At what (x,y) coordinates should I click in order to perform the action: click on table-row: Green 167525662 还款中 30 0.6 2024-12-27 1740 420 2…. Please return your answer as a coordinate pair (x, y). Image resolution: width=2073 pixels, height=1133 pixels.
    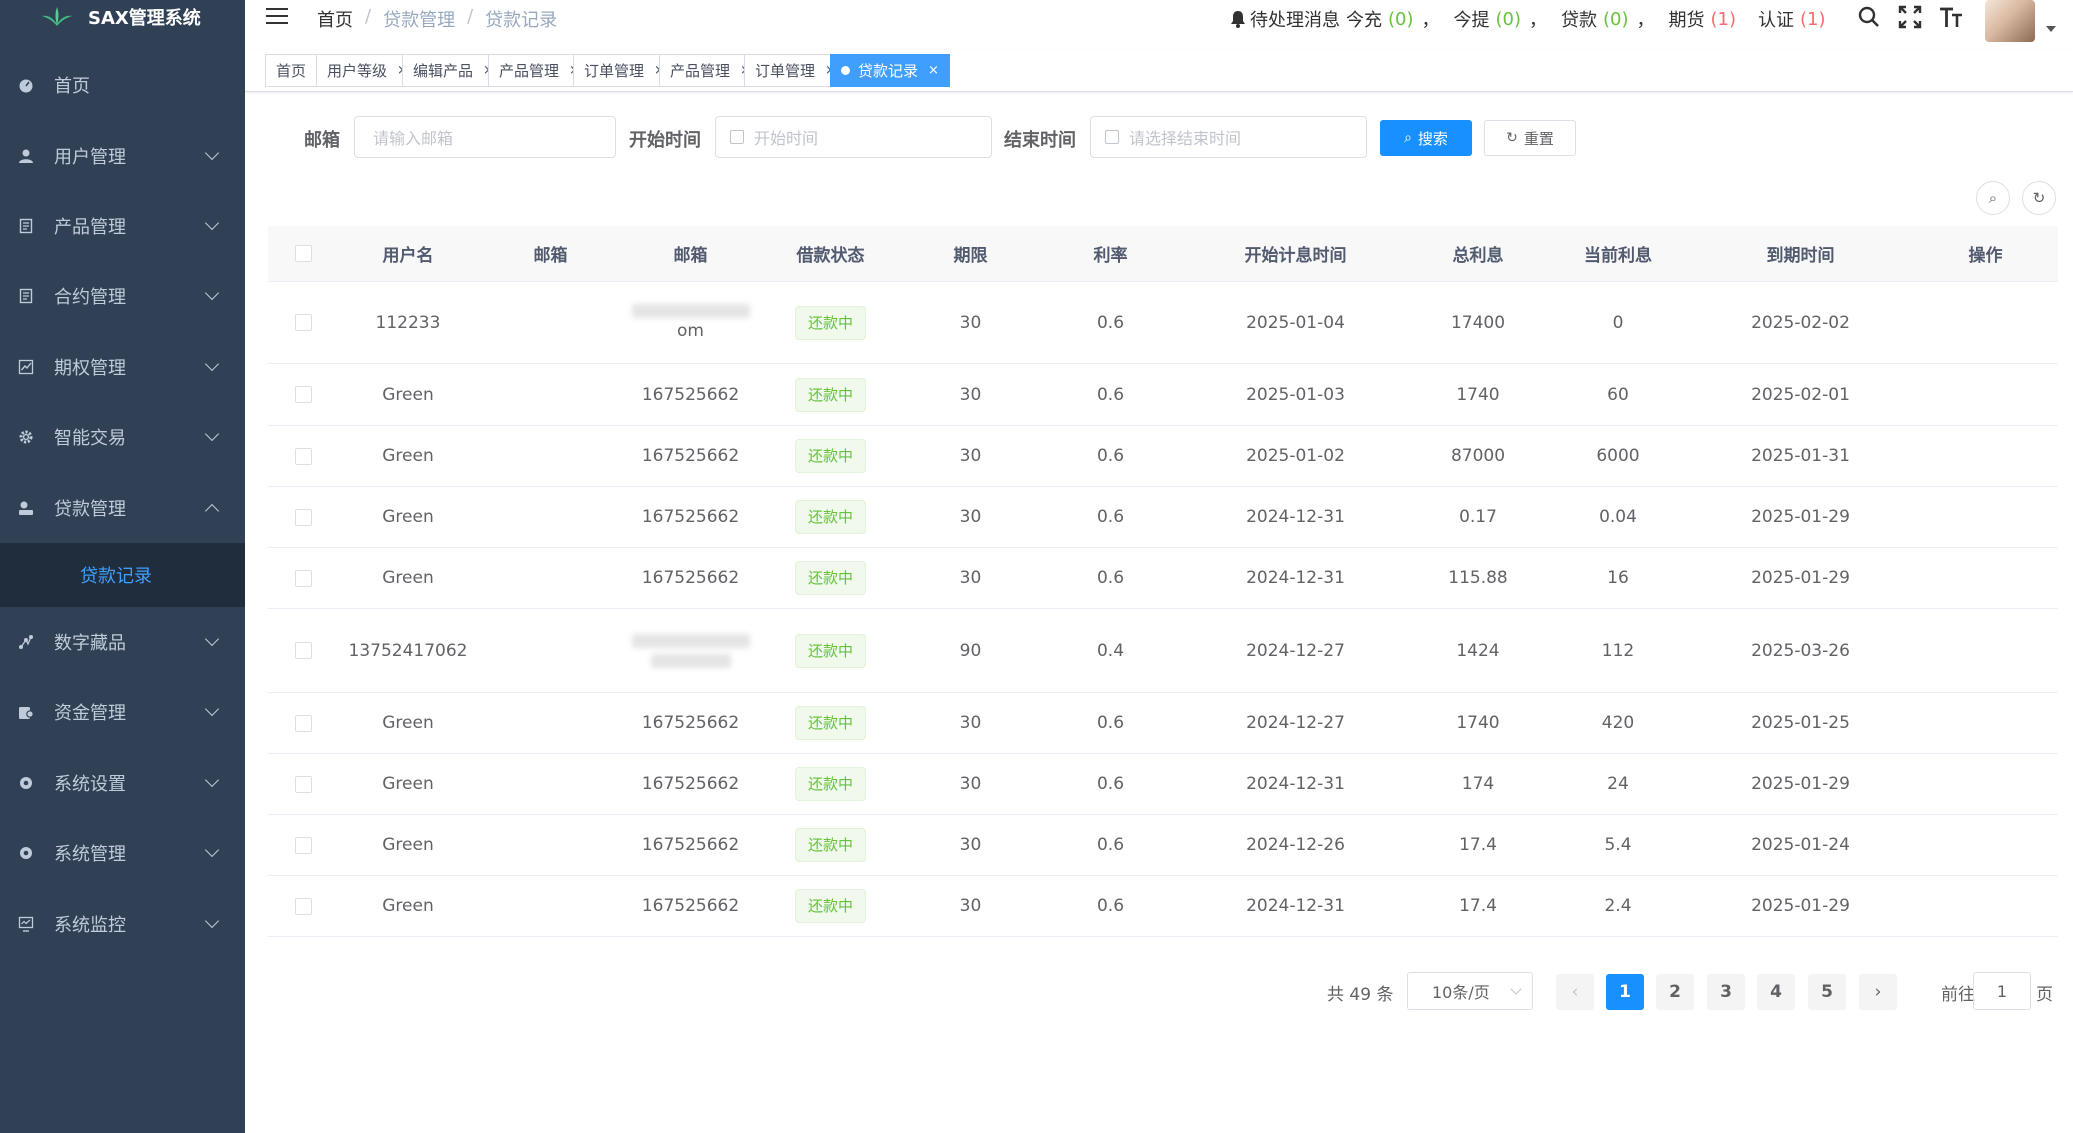
    Looking at the image, I should click on (1163, 723).